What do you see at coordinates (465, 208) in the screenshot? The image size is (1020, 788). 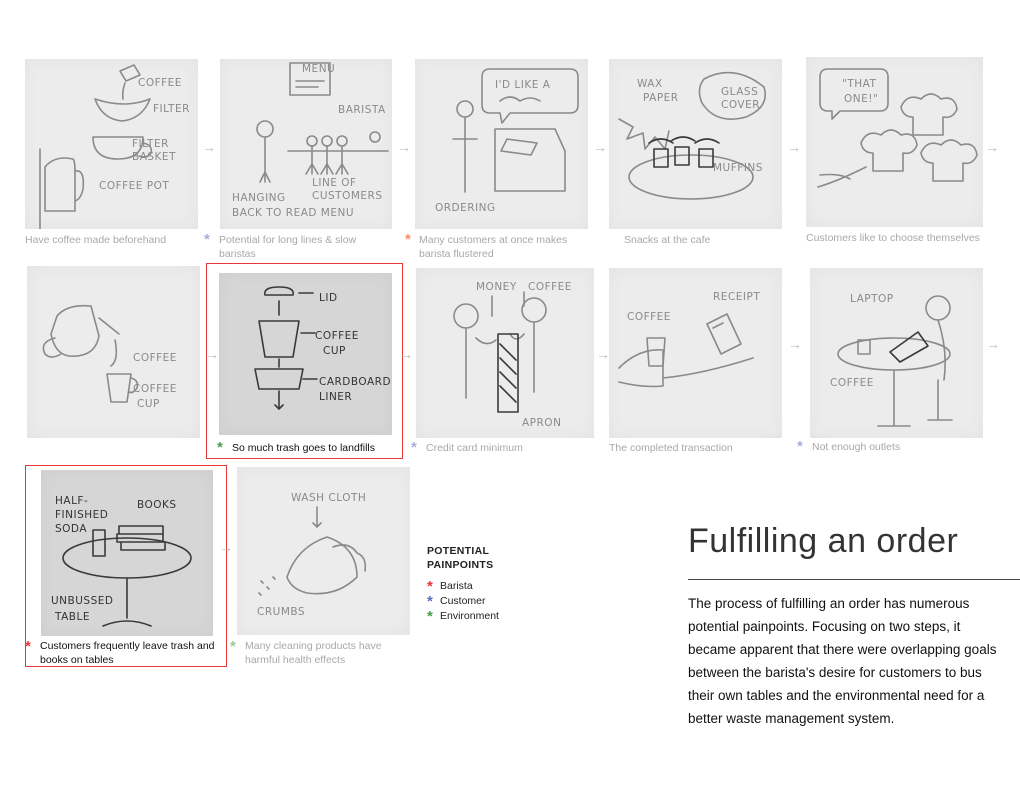 I see `sketch-label: ORDERING` at bounding box center [465, 208].